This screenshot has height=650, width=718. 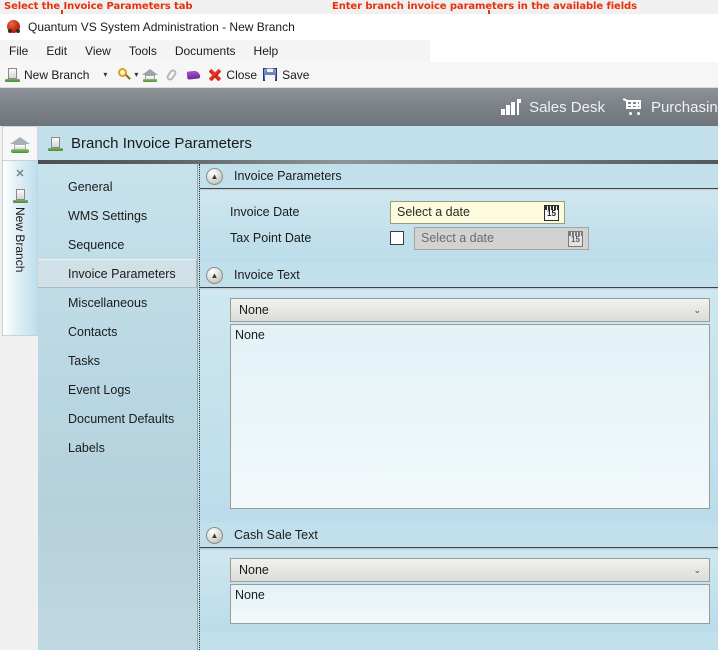 What do you see at coordinates (433, 212) in the screenshot?
I see `input-invoice-date-value: Select a date` at bounding box center [433, 212].